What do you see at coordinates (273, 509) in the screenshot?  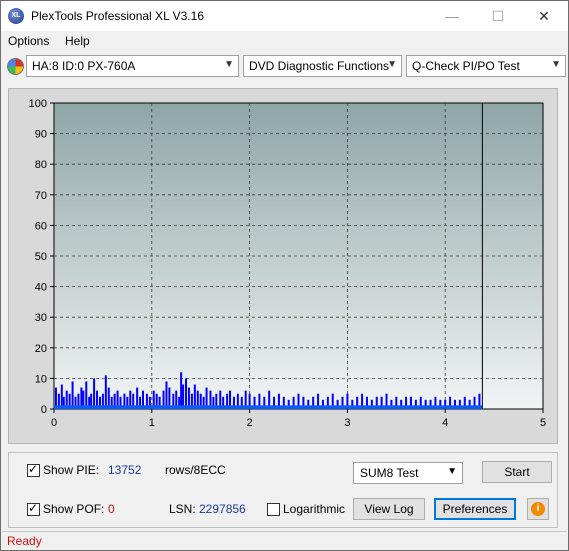 I see `logarithmic-checkbox` at bounding box center [273, 509].